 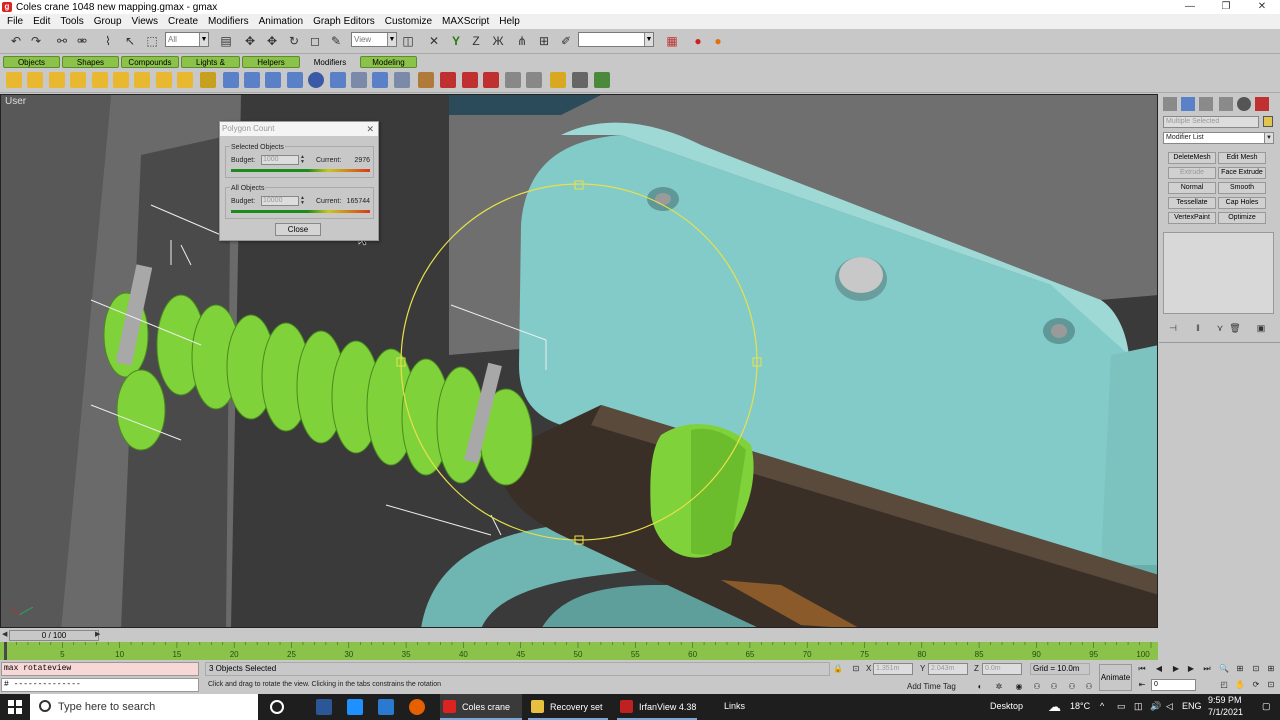 I want to click on play-icon: ▶, so click(x=1176, y=668).